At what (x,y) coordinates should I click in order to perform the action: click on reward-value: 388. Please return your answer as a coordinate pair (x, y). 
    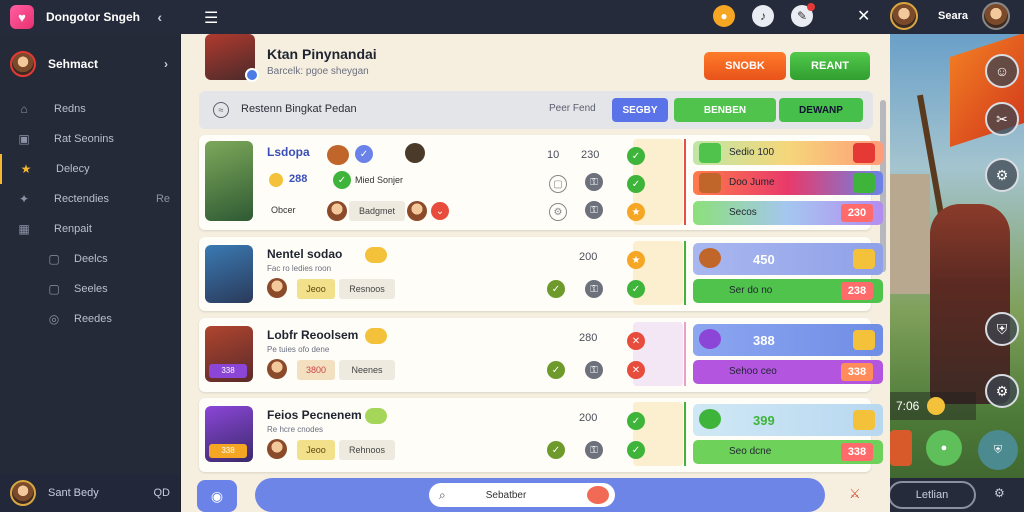
    Looking at the image, I should click on (764, 340).